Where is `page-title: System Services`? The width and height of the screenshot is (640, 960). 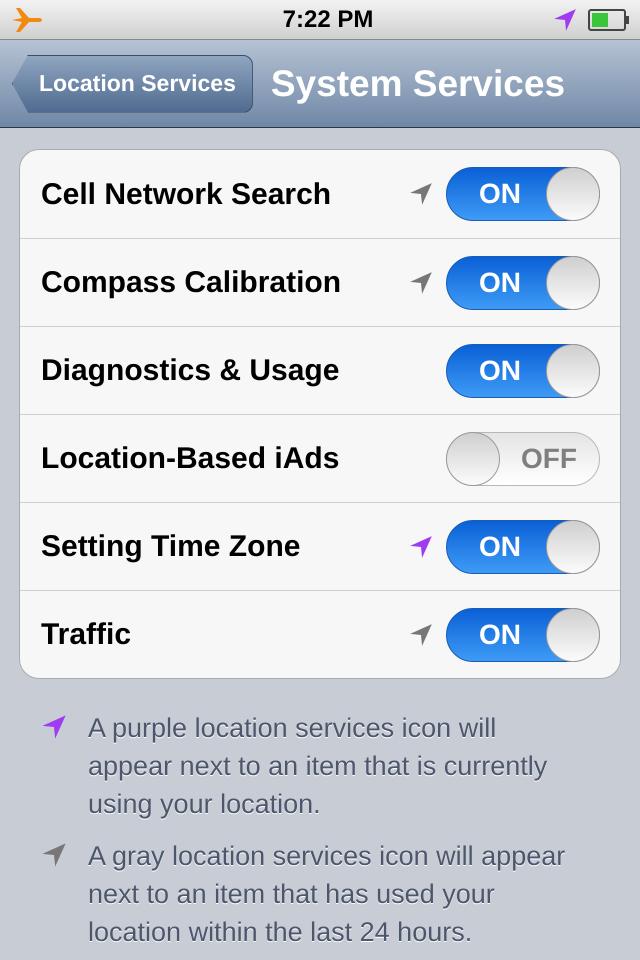 page-title: System Services is located at coordinates (418, 84).